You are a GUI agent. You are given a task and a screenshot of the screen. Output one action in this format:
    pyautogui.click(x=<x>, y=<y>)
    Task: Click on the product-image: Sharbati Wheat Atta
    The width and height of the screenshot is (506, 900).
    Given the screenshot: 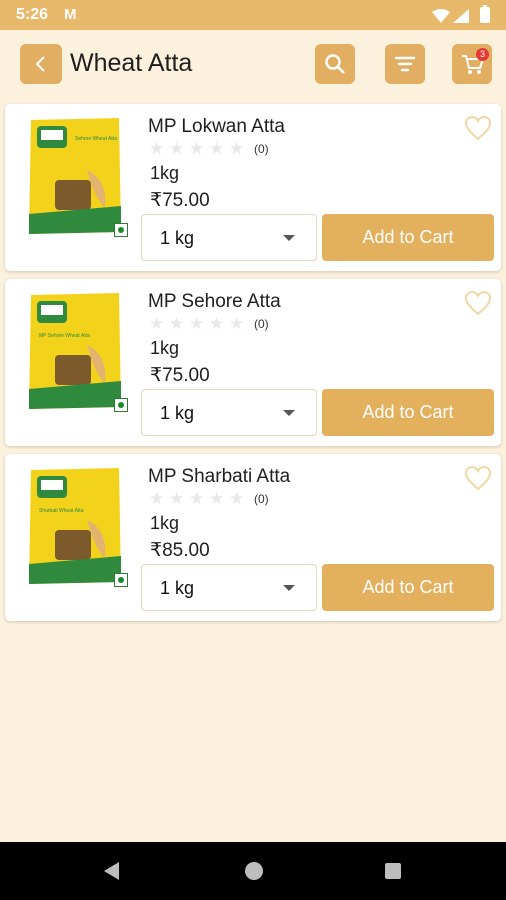 What is the action you would take?
    pyautogui.click(x=75, y=526)
    